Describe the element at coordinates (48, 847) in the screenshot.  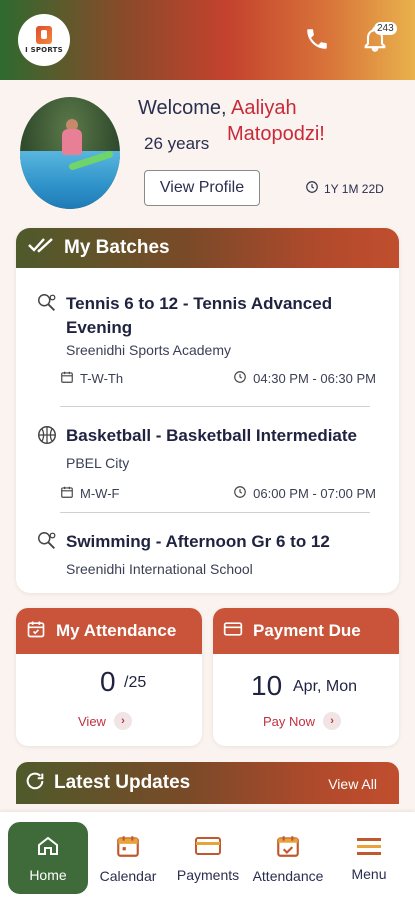
I see `home-icon` at that location.